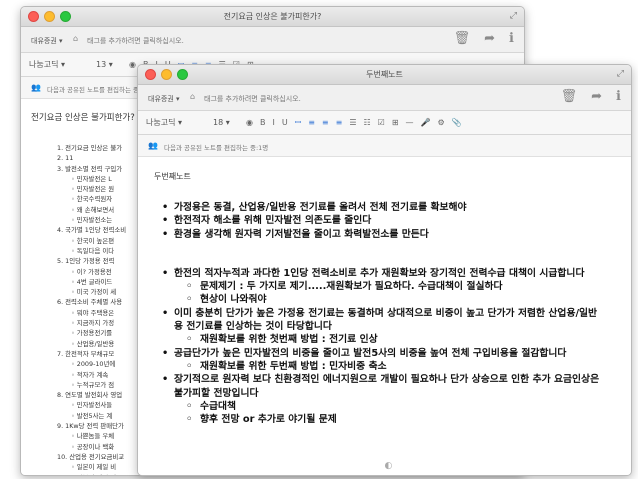  I want to click on list-icon: ☰, so click(352, 122).